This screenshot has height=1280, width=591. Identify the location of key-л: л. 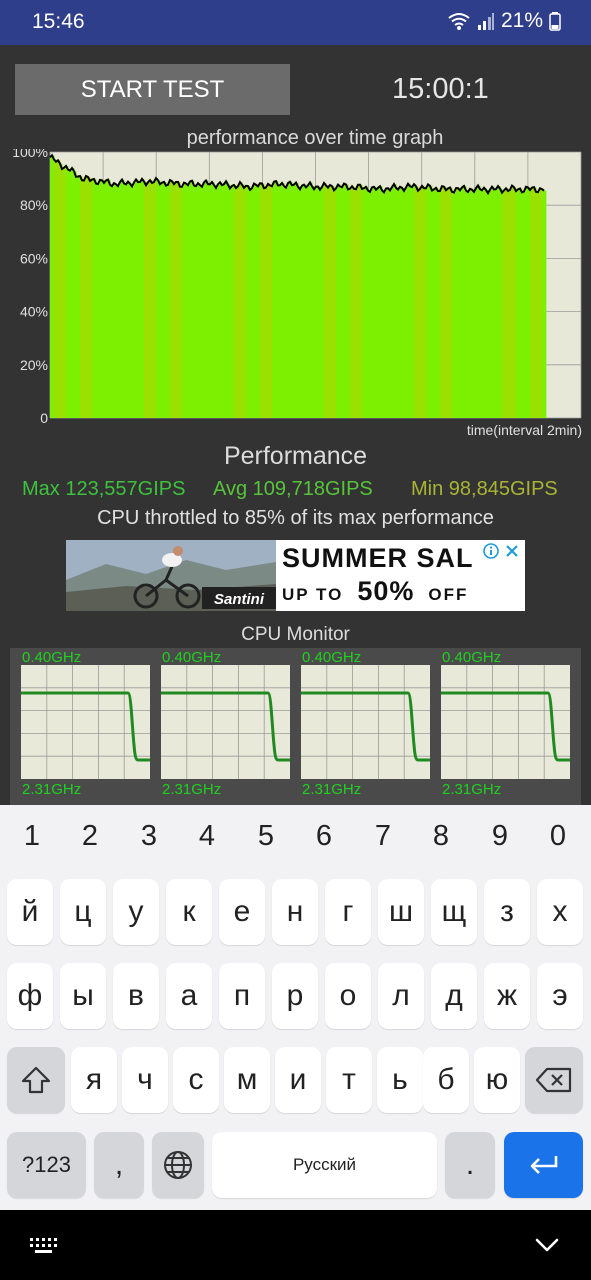
(401, 996).